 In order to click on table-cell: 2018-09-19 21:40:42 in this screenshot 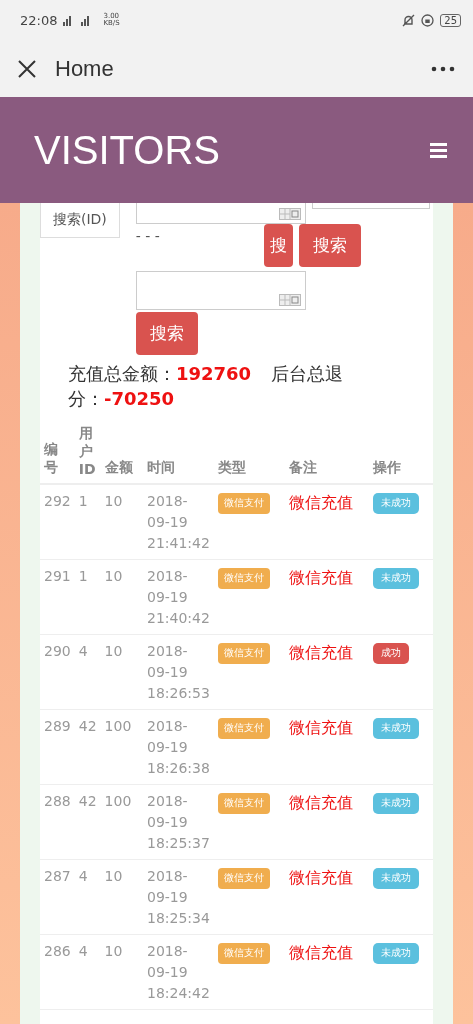, I will do `click(178, 597)`.